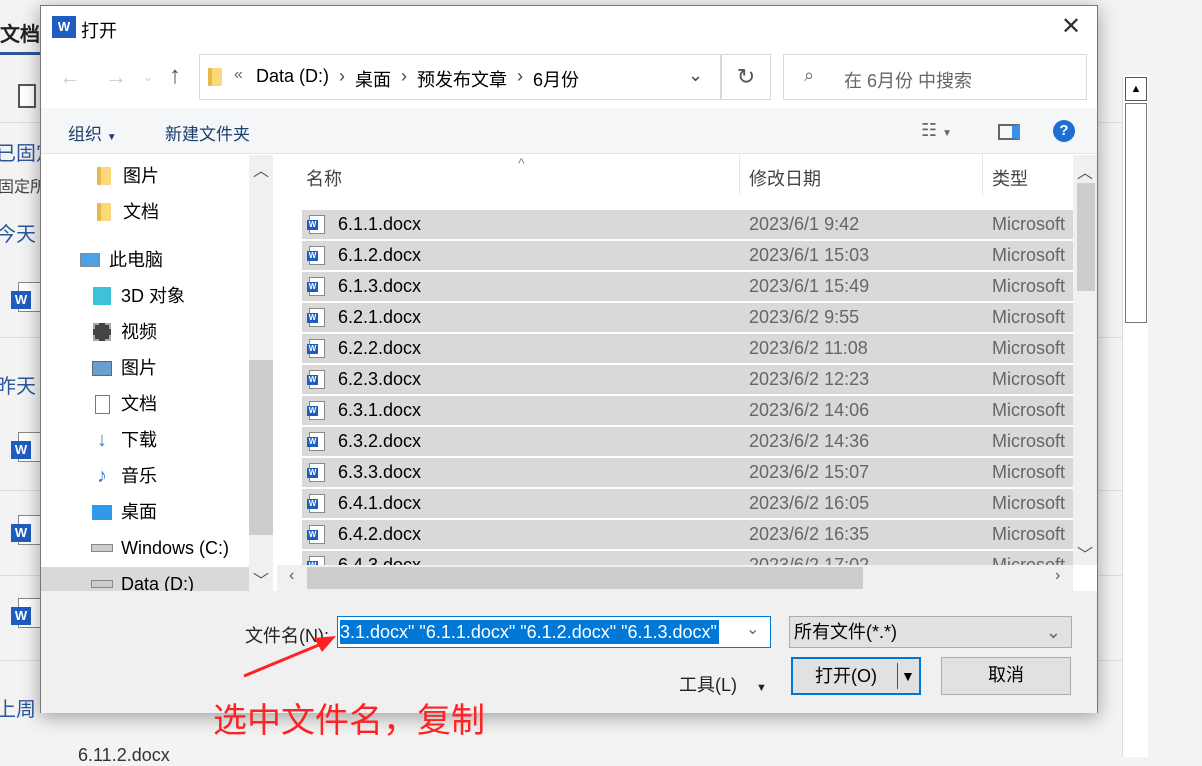  Describe the element at coordinates (930, 632) in the screenshot. I see `filetype-select: 所有文件(*.*) ⌄` at that location.